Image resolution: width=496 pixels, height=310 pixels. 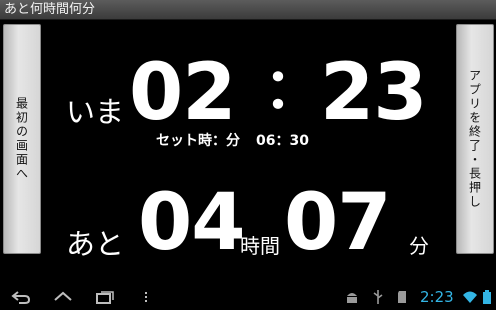 What do you see at coordinates (437, 297) in the screenshot?
I see `status-clock: 2:23` at bounding box center [437, 297].